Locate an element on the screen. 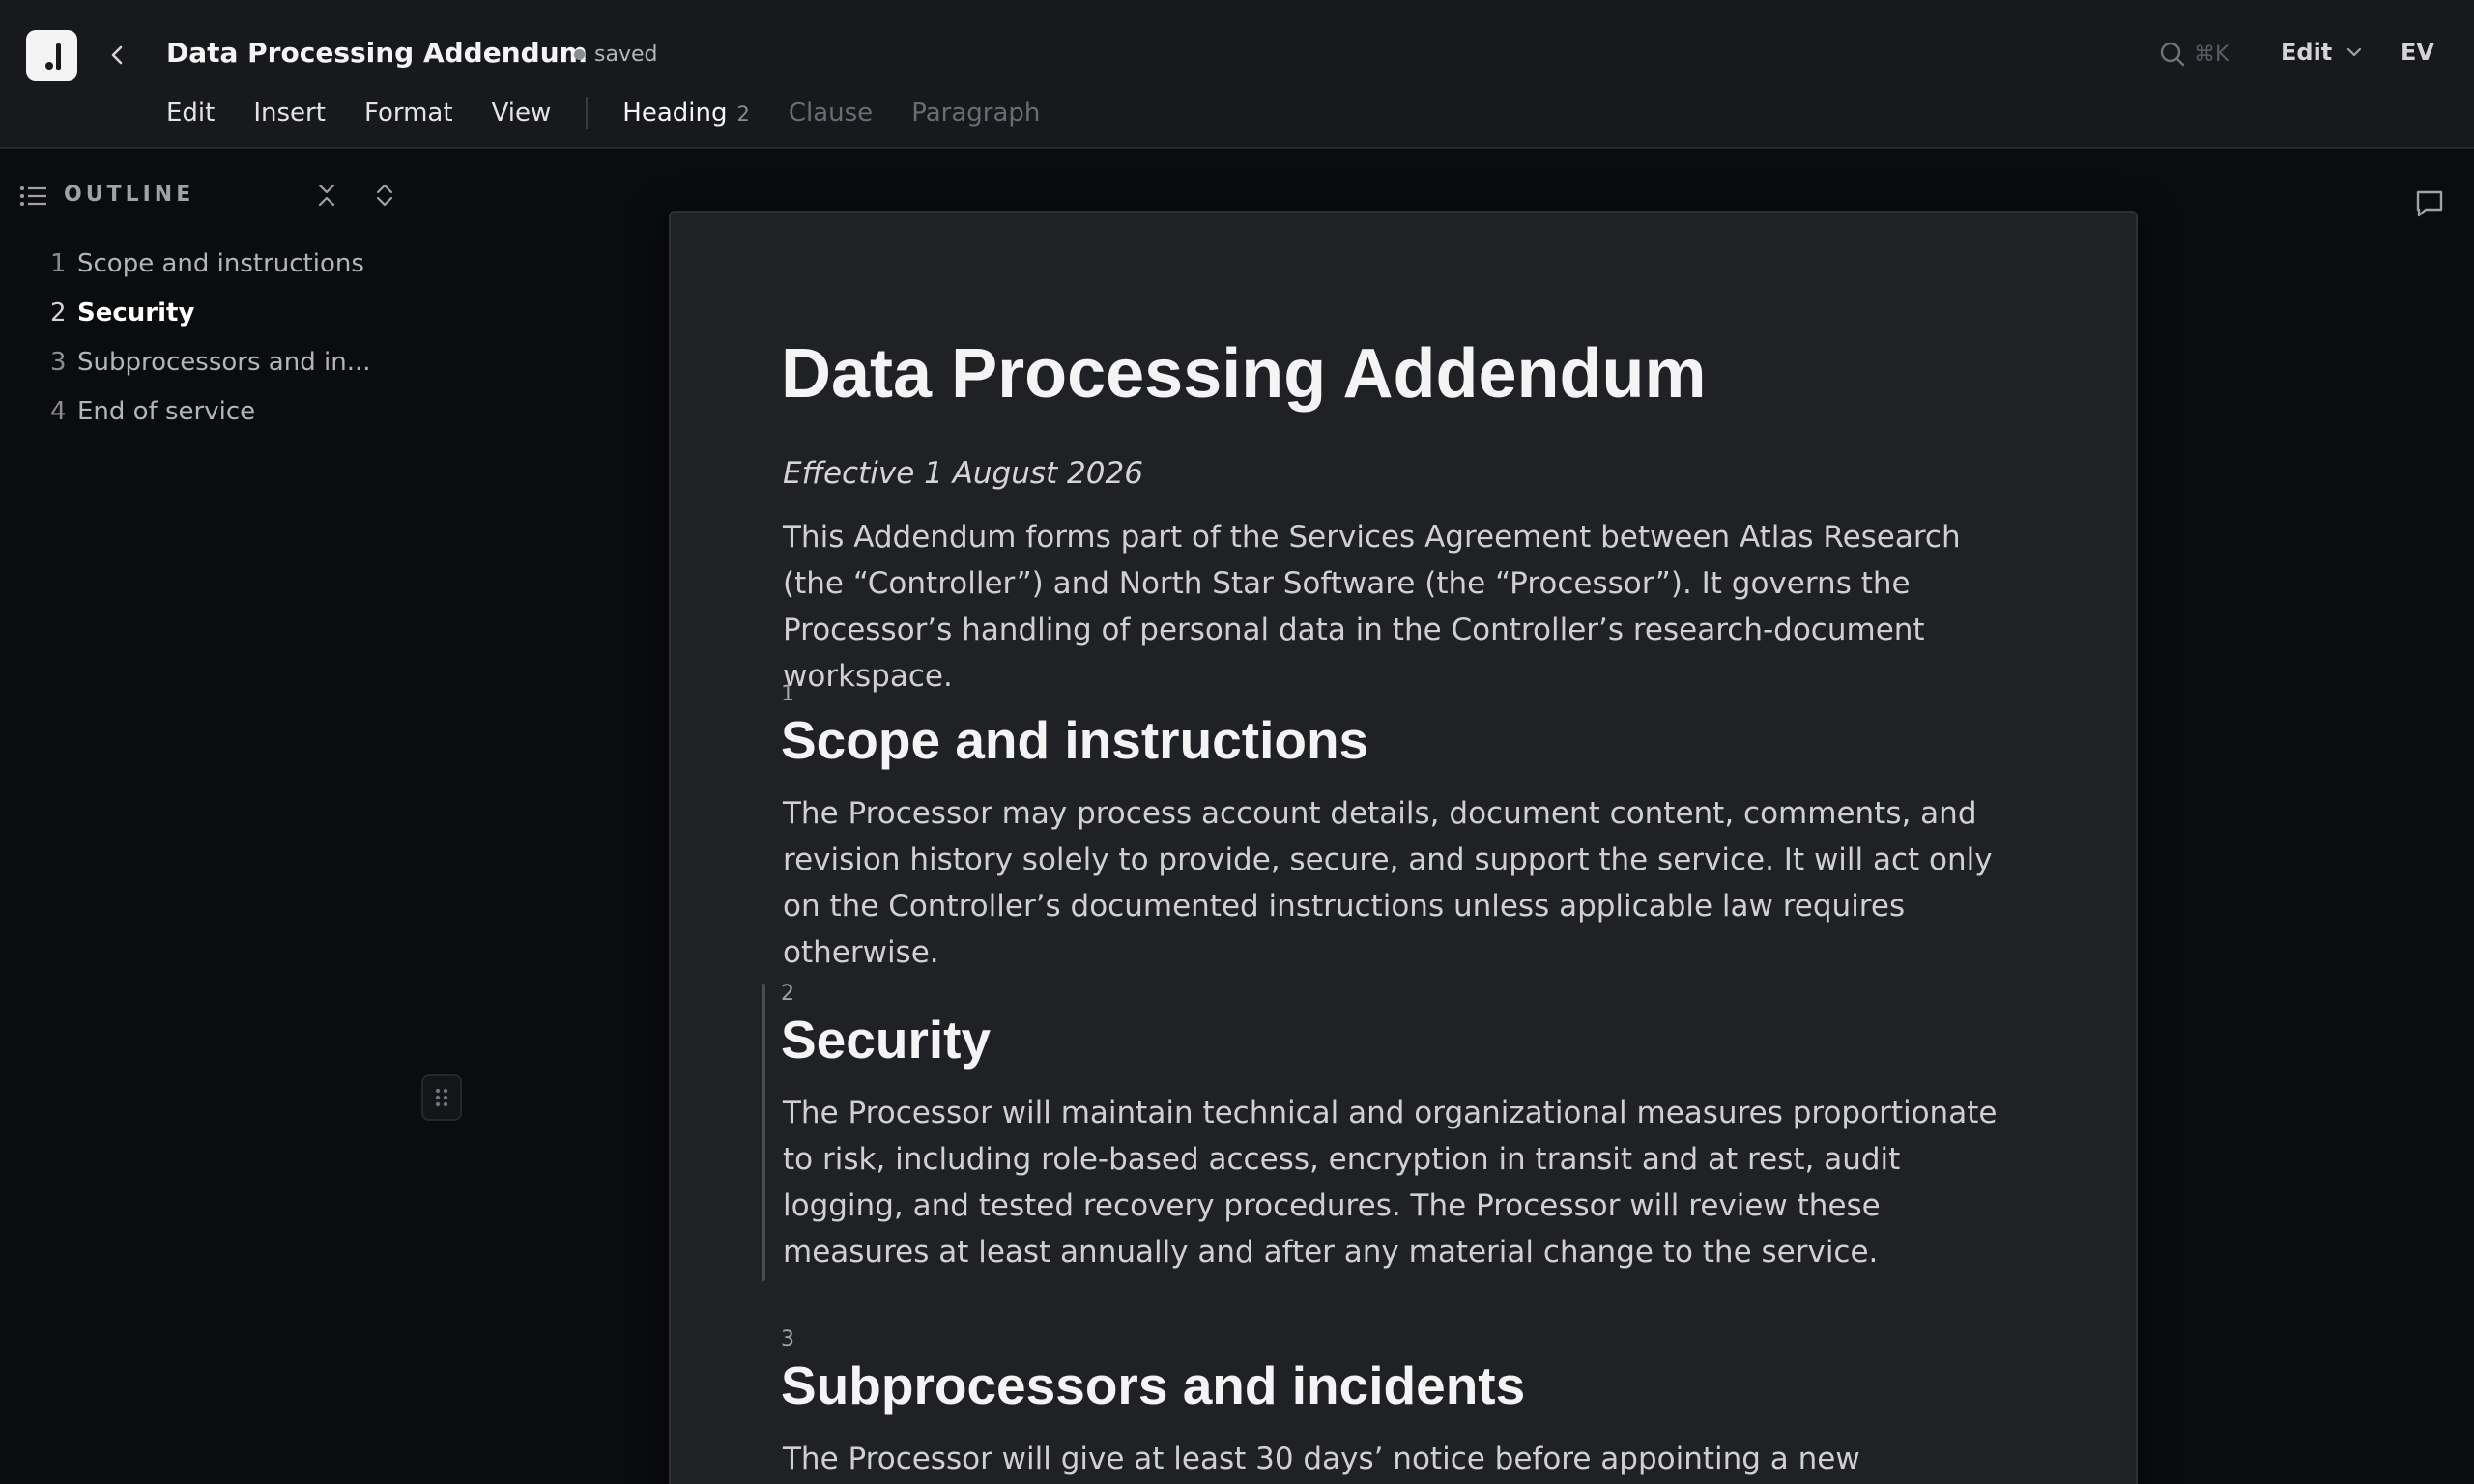 This screenshot has width=2474, height=1484. outline-item-label: Scope and instructions is located at coordinates (221, 263).